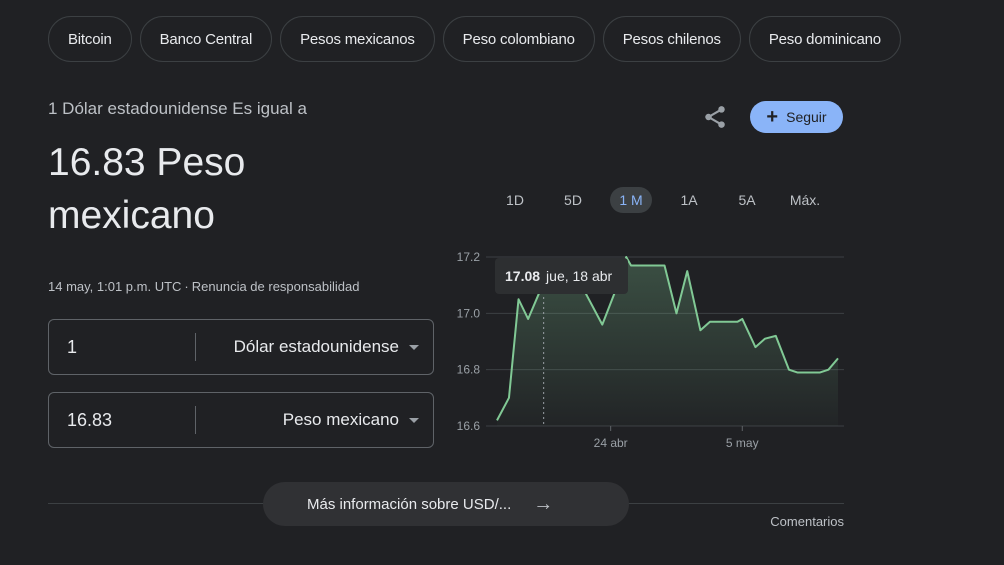  I want to click on y-tick-label: 16.8, so click(469, 370).